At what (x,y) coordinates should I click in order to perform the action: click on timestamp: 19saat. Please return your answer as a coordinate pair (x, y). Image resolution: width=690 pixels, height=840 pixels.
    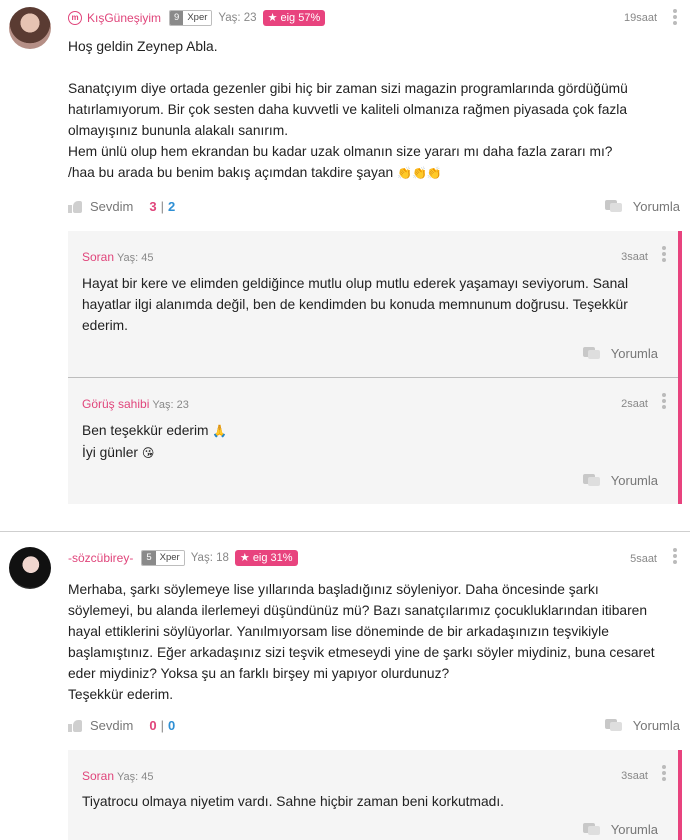
    Looking at the image, I should click on (640, 18).